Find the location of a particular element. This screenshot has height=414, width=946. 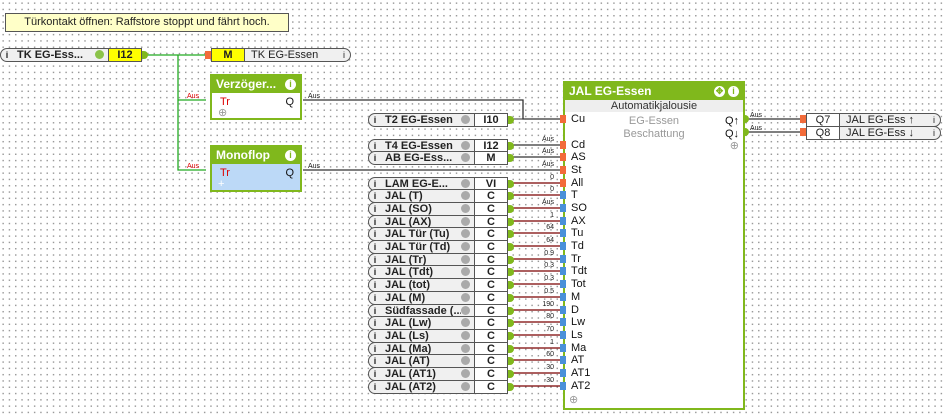

move-icon: ✥ is located at coordinates (719, 91).